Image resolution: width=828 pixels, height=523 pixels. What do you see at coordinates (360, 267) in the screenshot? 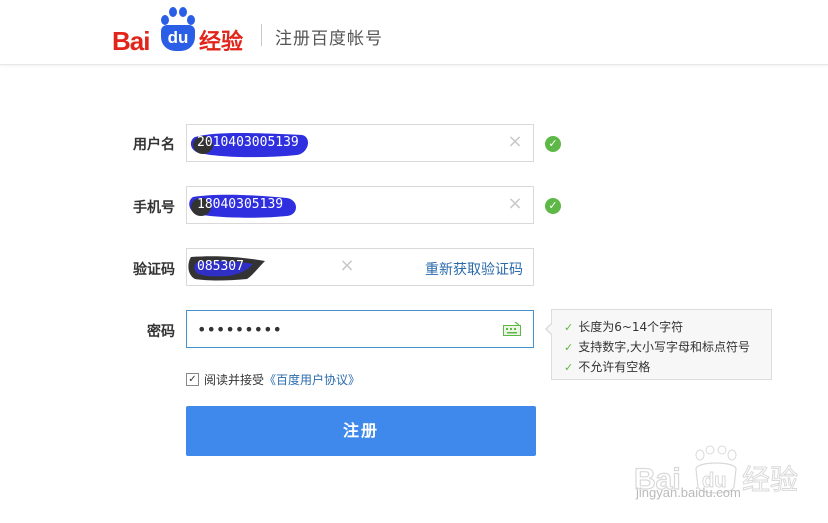
I see `code-input: 085307 × 重新获取验证码` at bounding box center [360, 267].